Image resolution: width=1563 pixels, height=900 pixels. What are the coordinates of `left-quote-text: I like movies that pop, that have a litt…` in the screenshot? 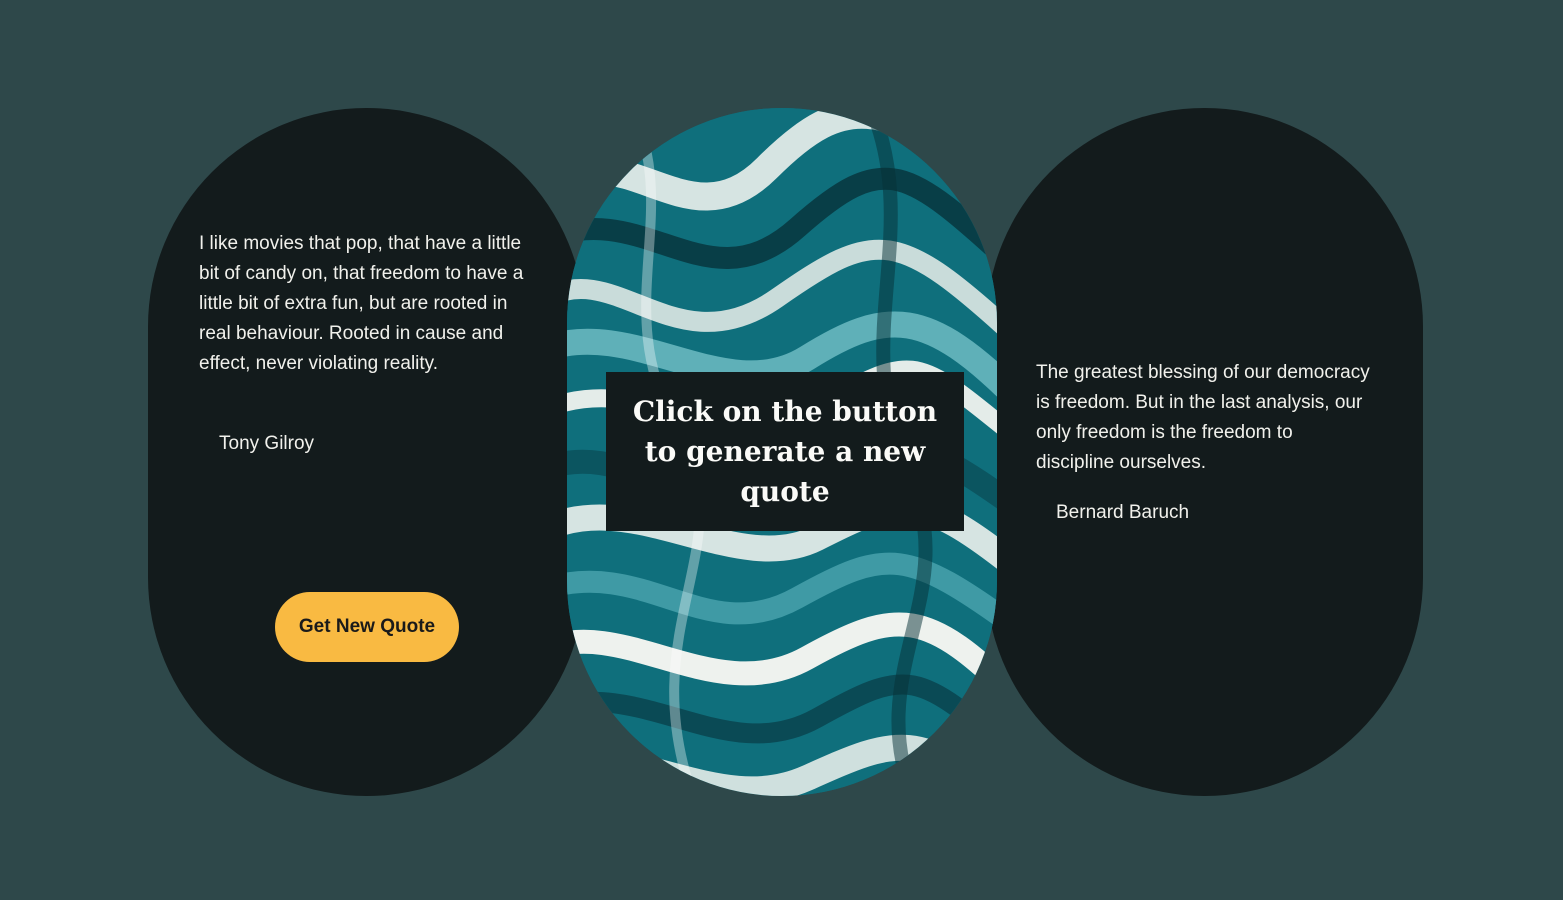 It's located at (361, 303).